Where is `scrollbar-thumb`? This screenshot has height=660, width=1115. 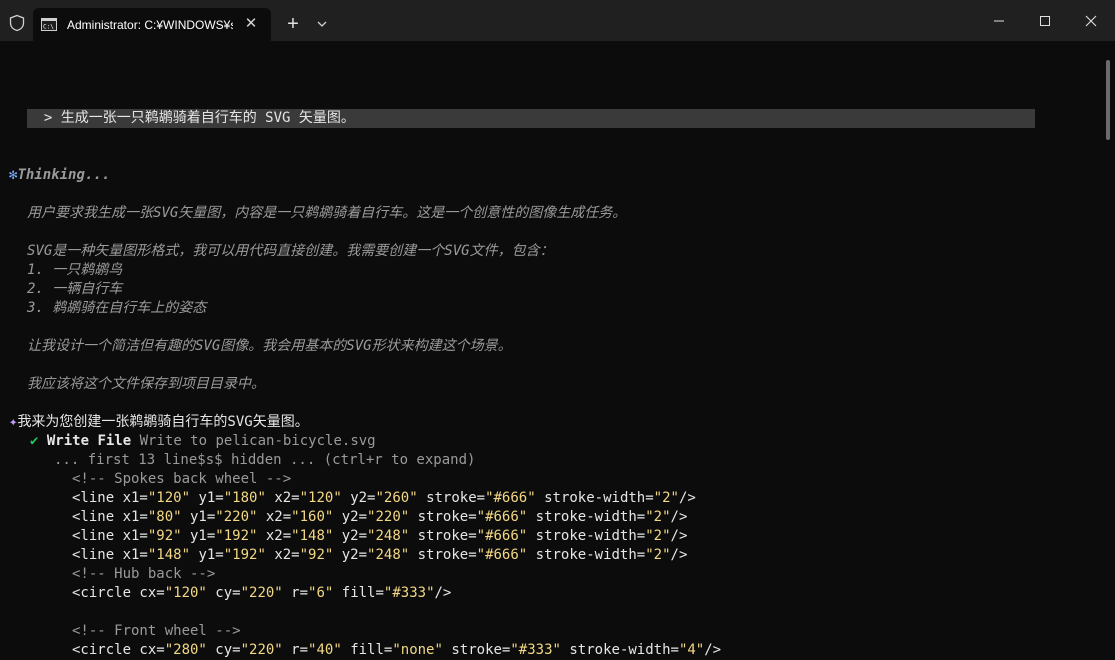
scrollbar-thumb is located at coordinates (1108, 100).